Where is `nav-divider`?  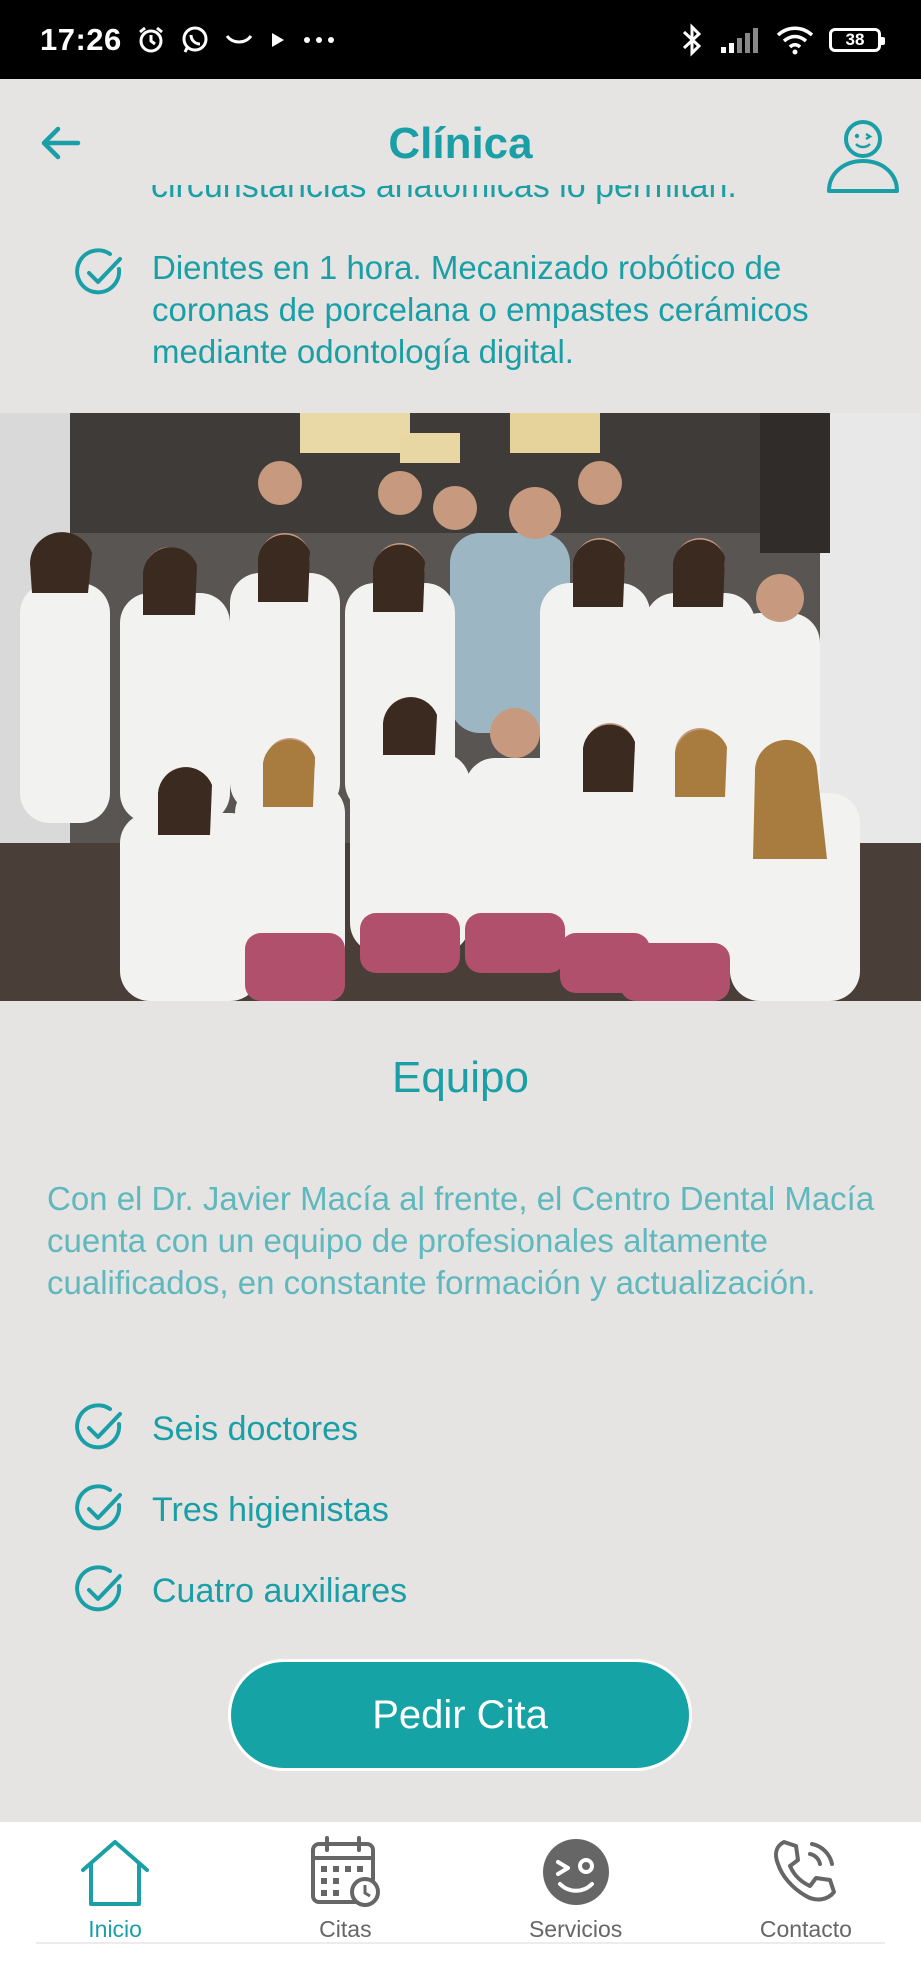
nav-divider is located at coordinates (460, 1943).